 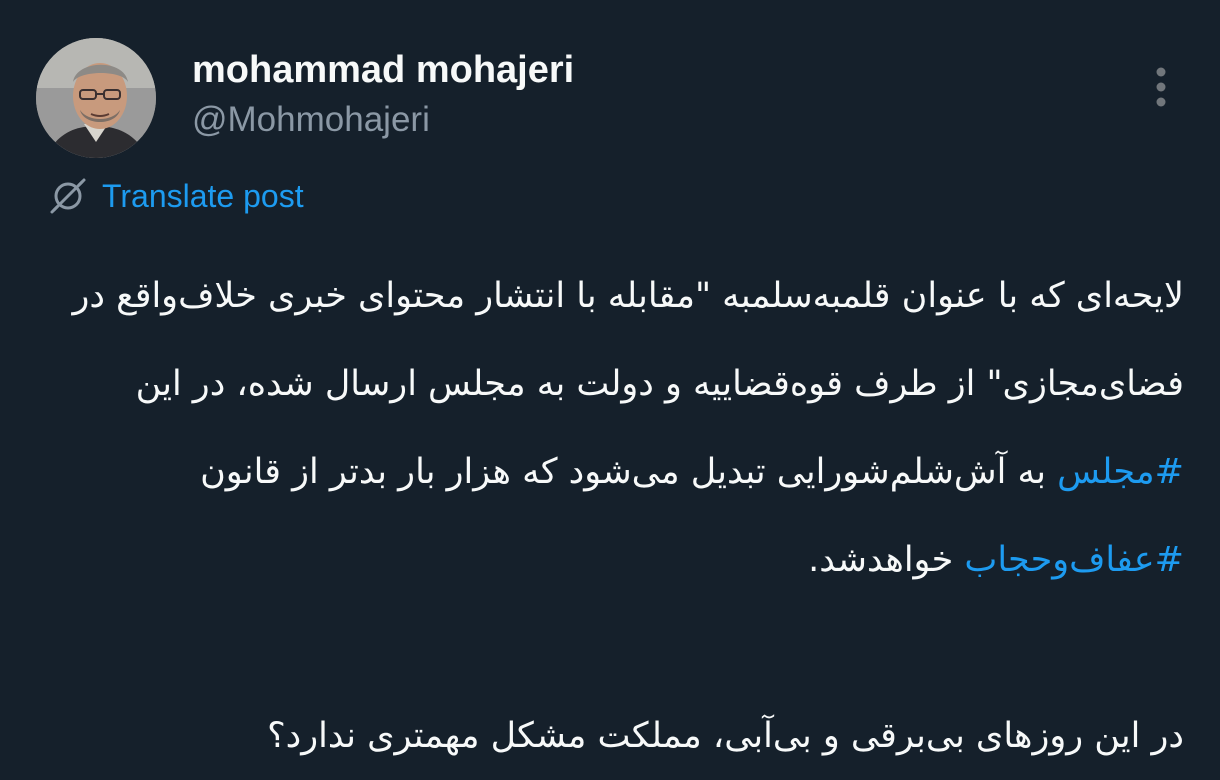 I want to click on author-display-name: mohammad mohajeri, so click(x=383, y=70).